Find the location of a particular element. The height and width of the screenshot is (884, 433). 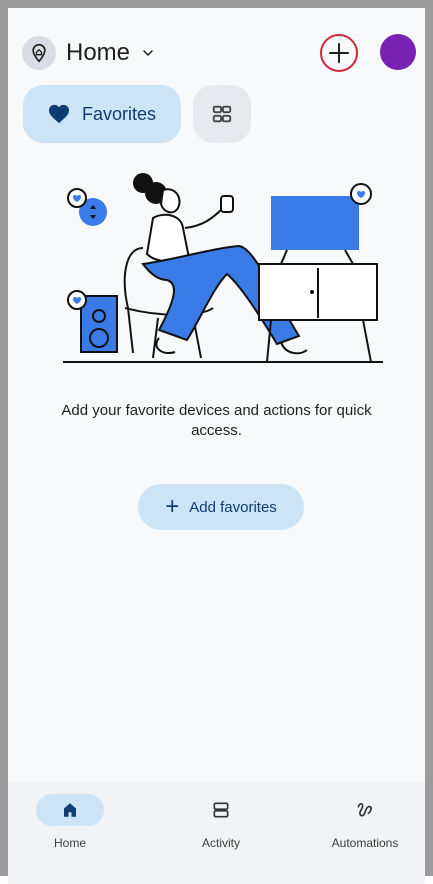

grid-icon is located at coordinates (222, 114).